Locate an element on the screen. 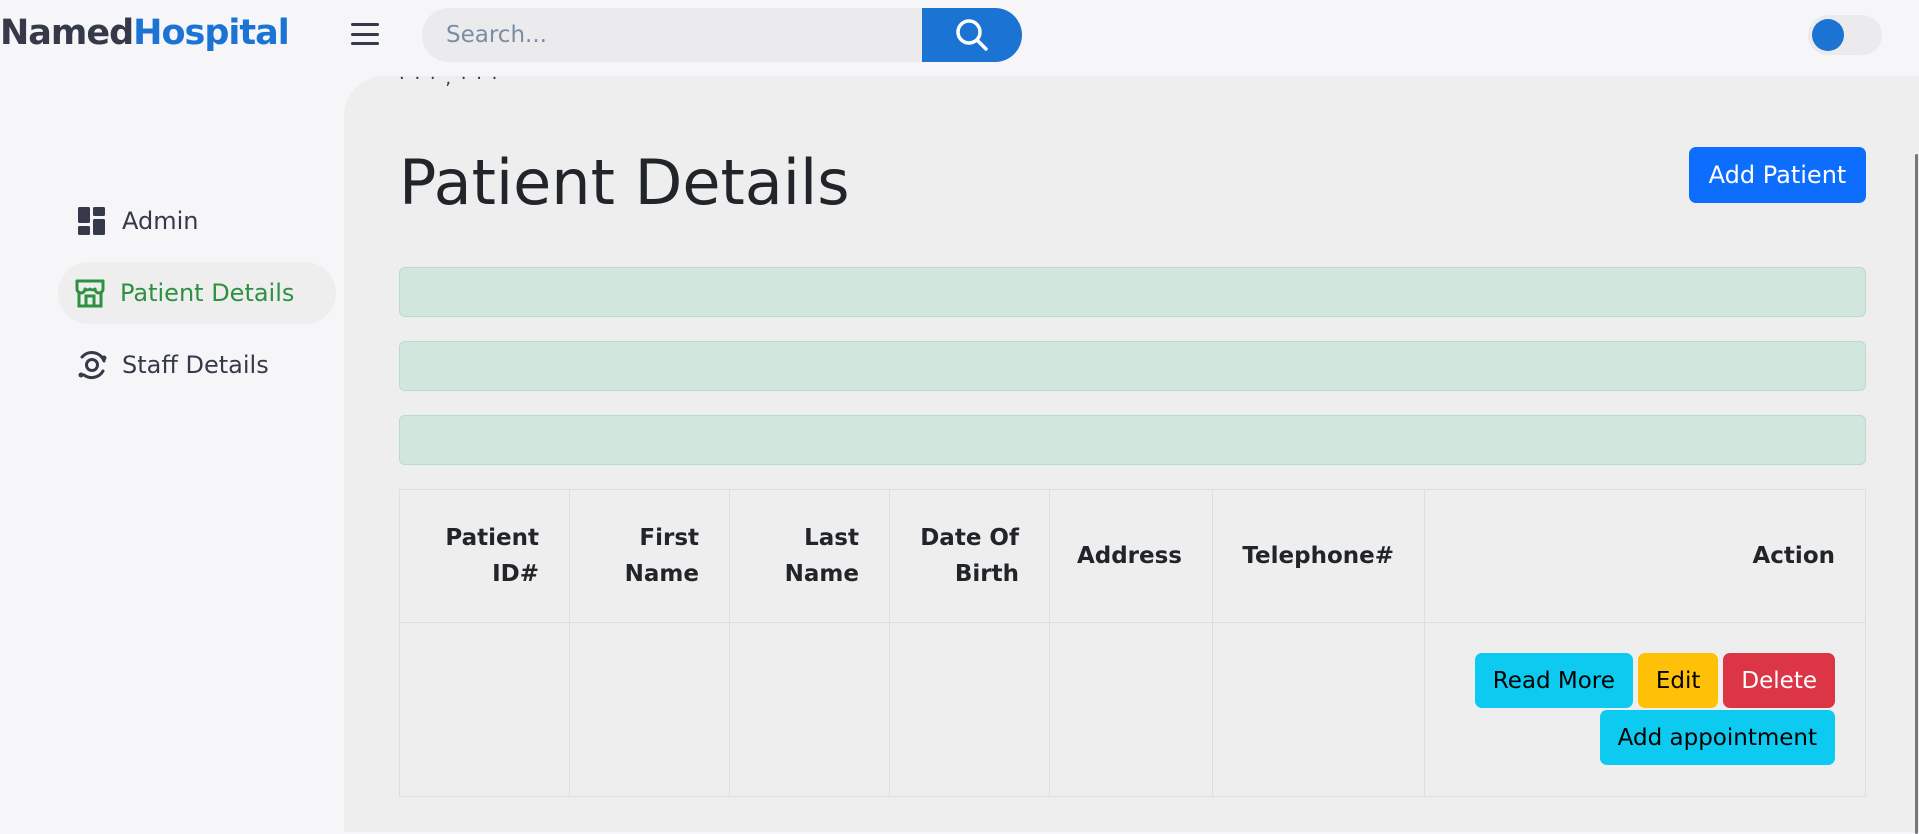  search-bar is located at coordinates (722, 35).